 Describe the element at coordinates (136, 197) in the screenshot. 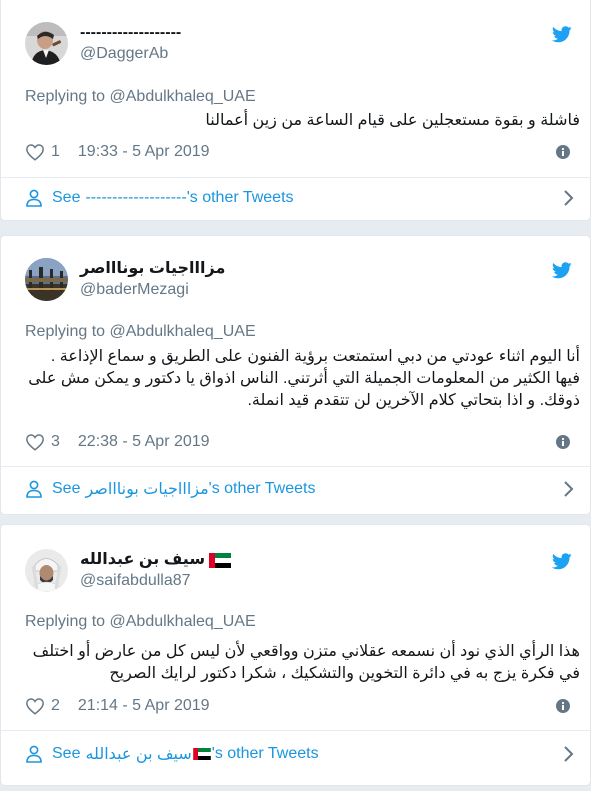

I see `see-user-name: -------------------` at that location.